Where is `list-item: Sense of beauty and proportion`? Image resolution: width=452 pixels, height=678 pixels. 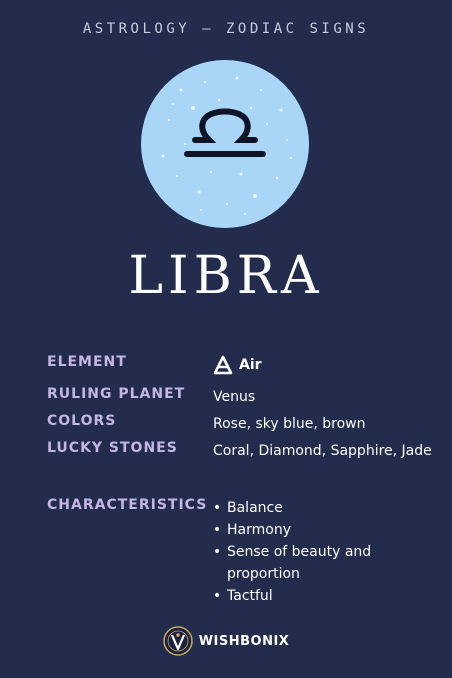 list-item: Sense of beauty and proportion is located at coordinates (325, 563).